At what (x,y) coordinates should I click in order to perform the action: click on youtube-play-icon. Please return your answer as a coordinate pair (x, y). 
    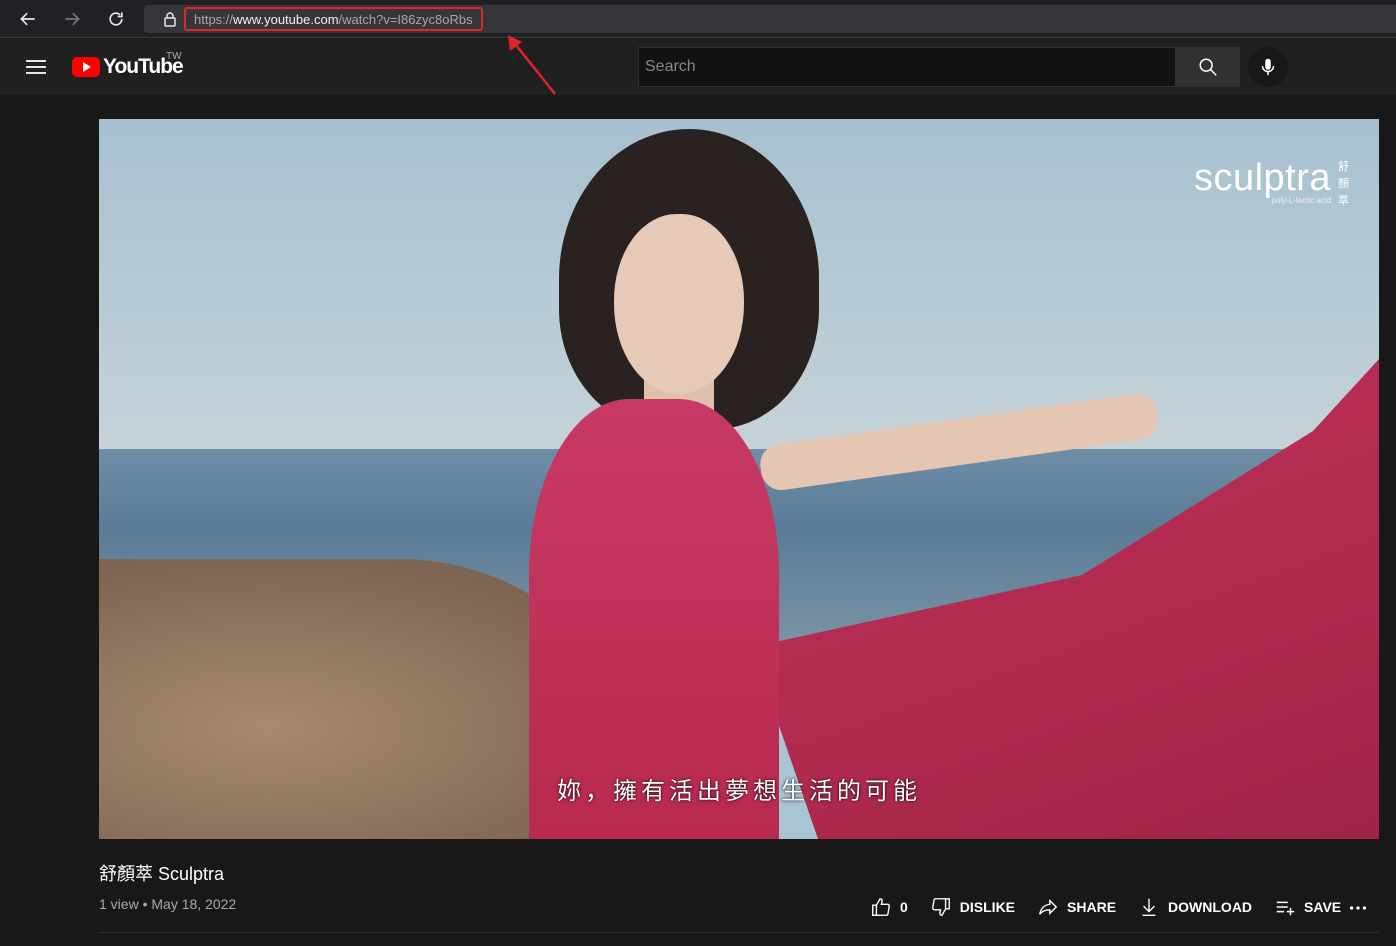
    Looking at the image, I should click on (86, 67).